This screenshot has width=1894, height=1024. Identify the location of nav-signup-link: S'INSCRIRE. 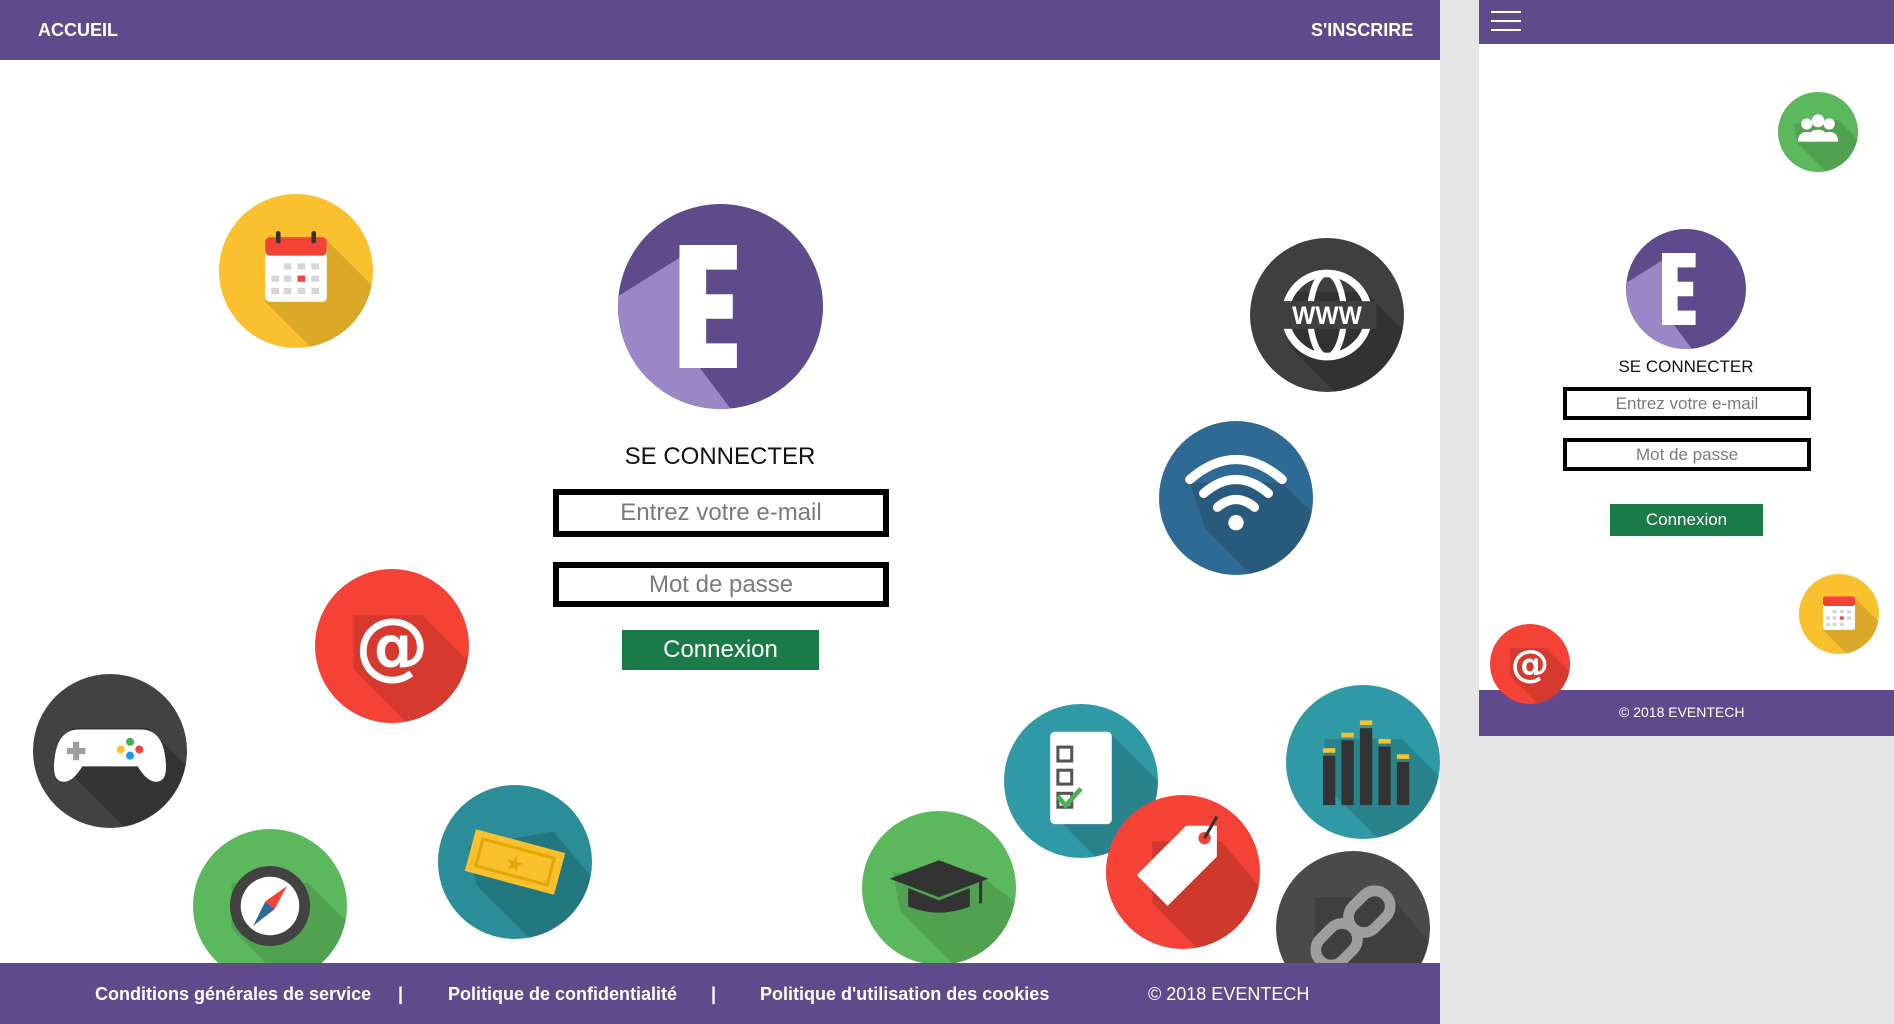
(1362, 30).